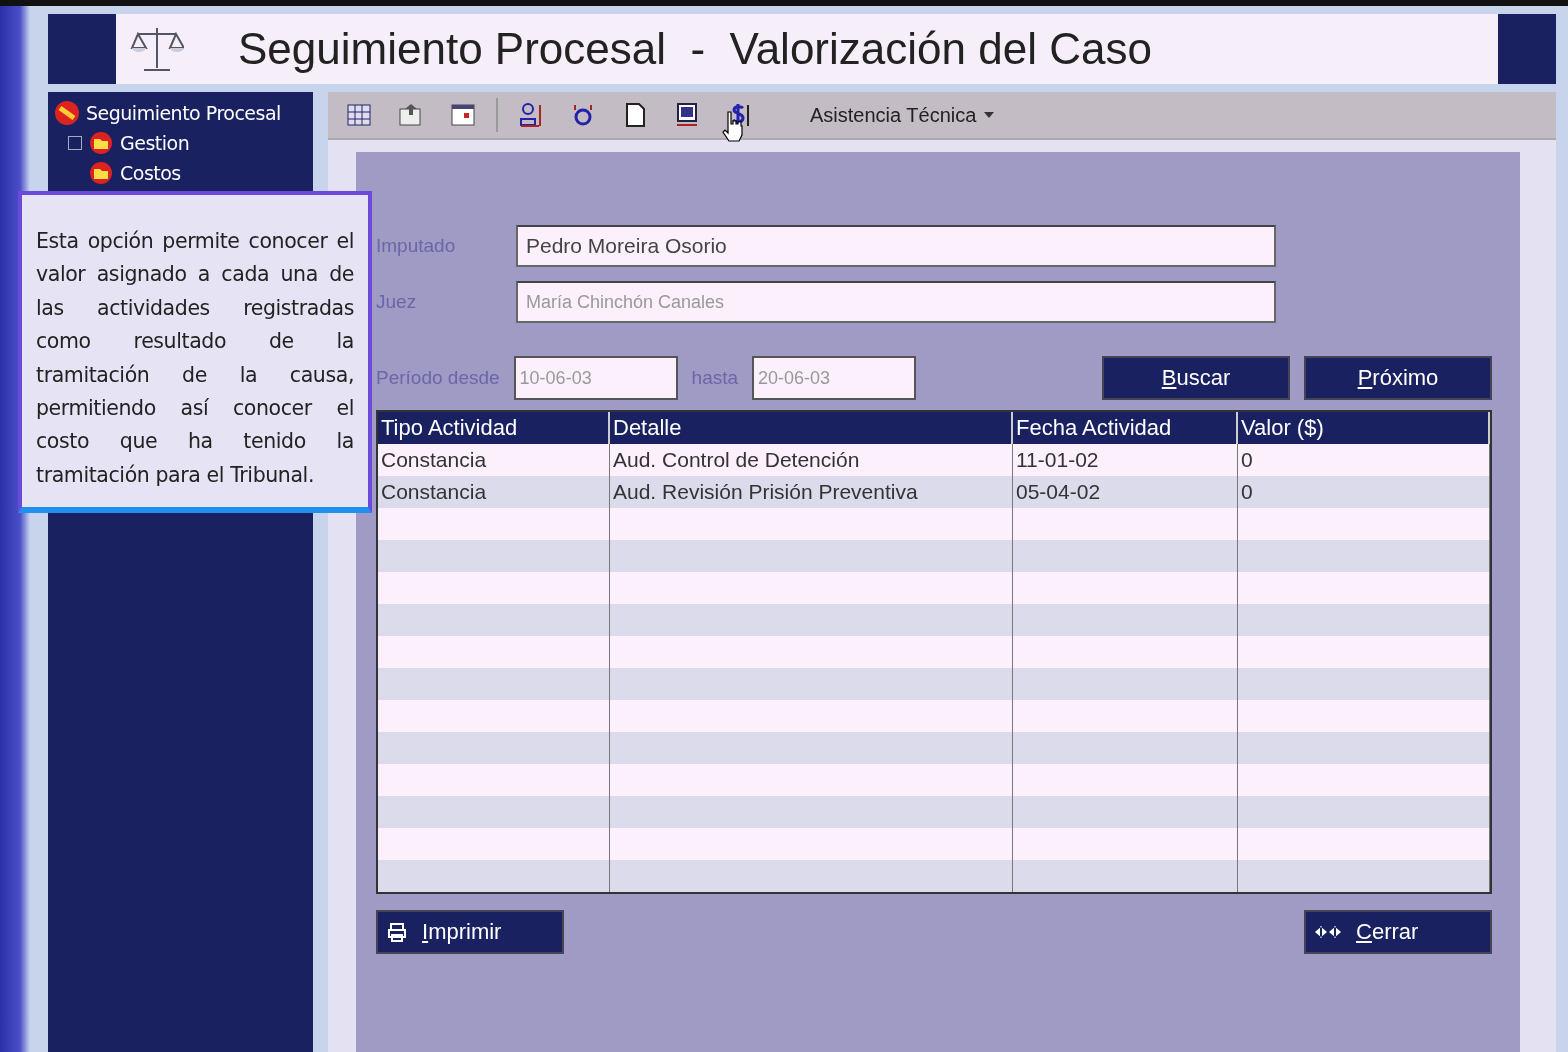 Image resolution: width=1568 pixels, height=1052 pixels. I want to click on print-button: Imprimir, so click(470, 932).